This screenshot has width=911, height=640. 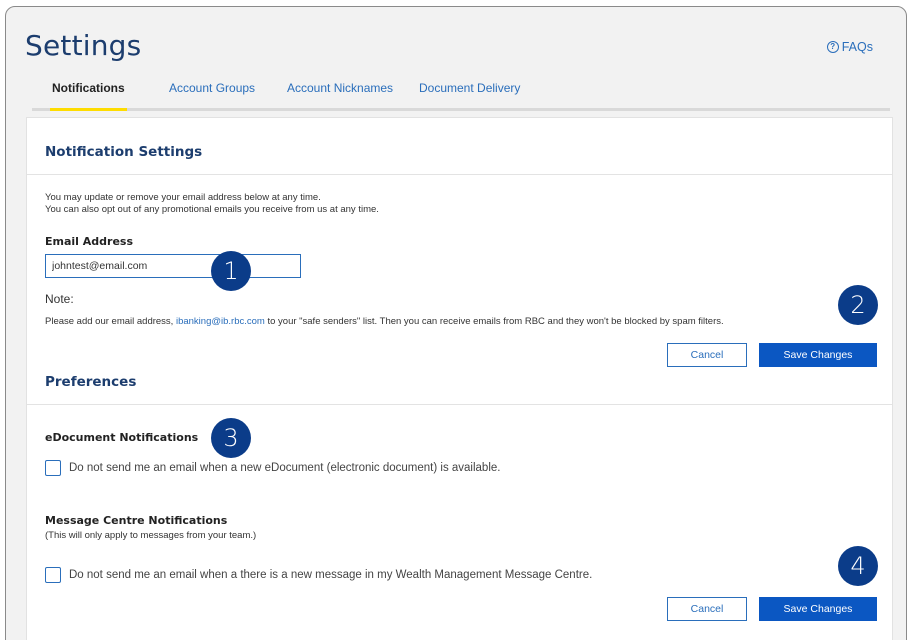 I want to click on message-centre-opt-out-checkbox, so click(x=53, y=575).